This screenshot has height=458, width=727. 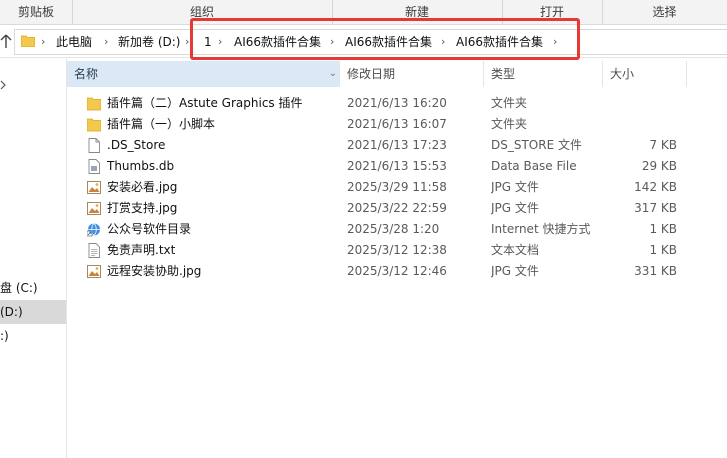 What do you see at coordinates (655, 271) in the screenshot?
I see `file-size: 331 KB` at bounding box center [655, 271].